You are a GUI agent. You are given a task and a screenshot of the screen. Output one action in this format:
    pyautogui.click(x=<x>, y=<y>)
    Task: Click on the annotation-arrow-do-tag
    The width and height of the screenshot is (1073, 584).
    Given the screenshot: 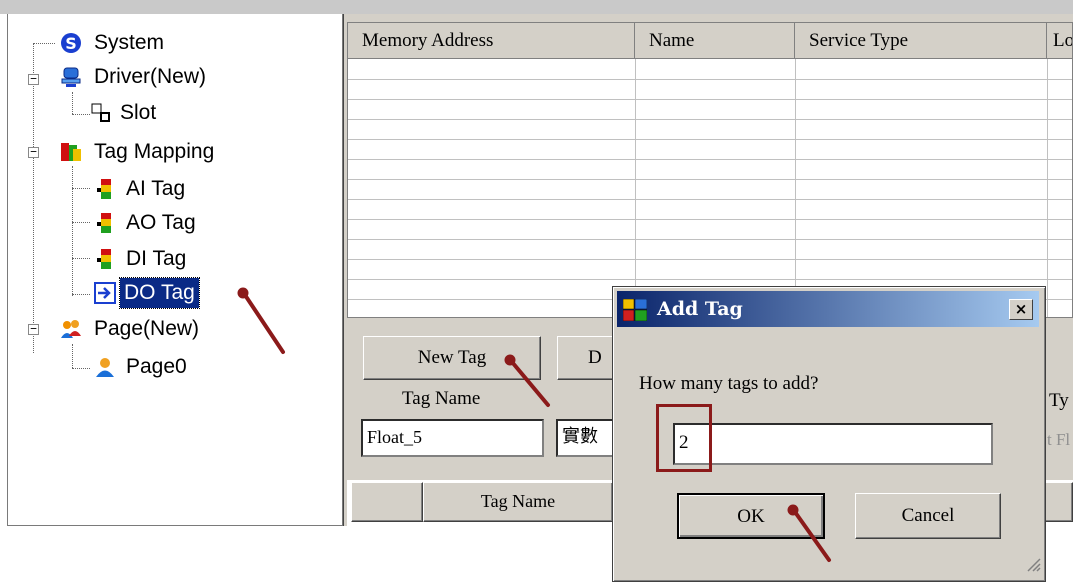 What is the action you would take?
    pyautogui.click(x=264, y=323)
    